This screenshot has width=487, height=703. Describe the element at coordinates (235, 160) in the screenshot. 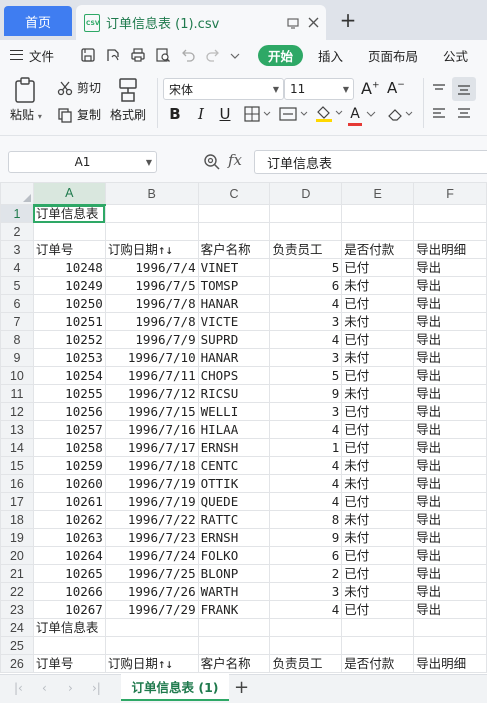

I see `insert-function-icon: fx` at that location.